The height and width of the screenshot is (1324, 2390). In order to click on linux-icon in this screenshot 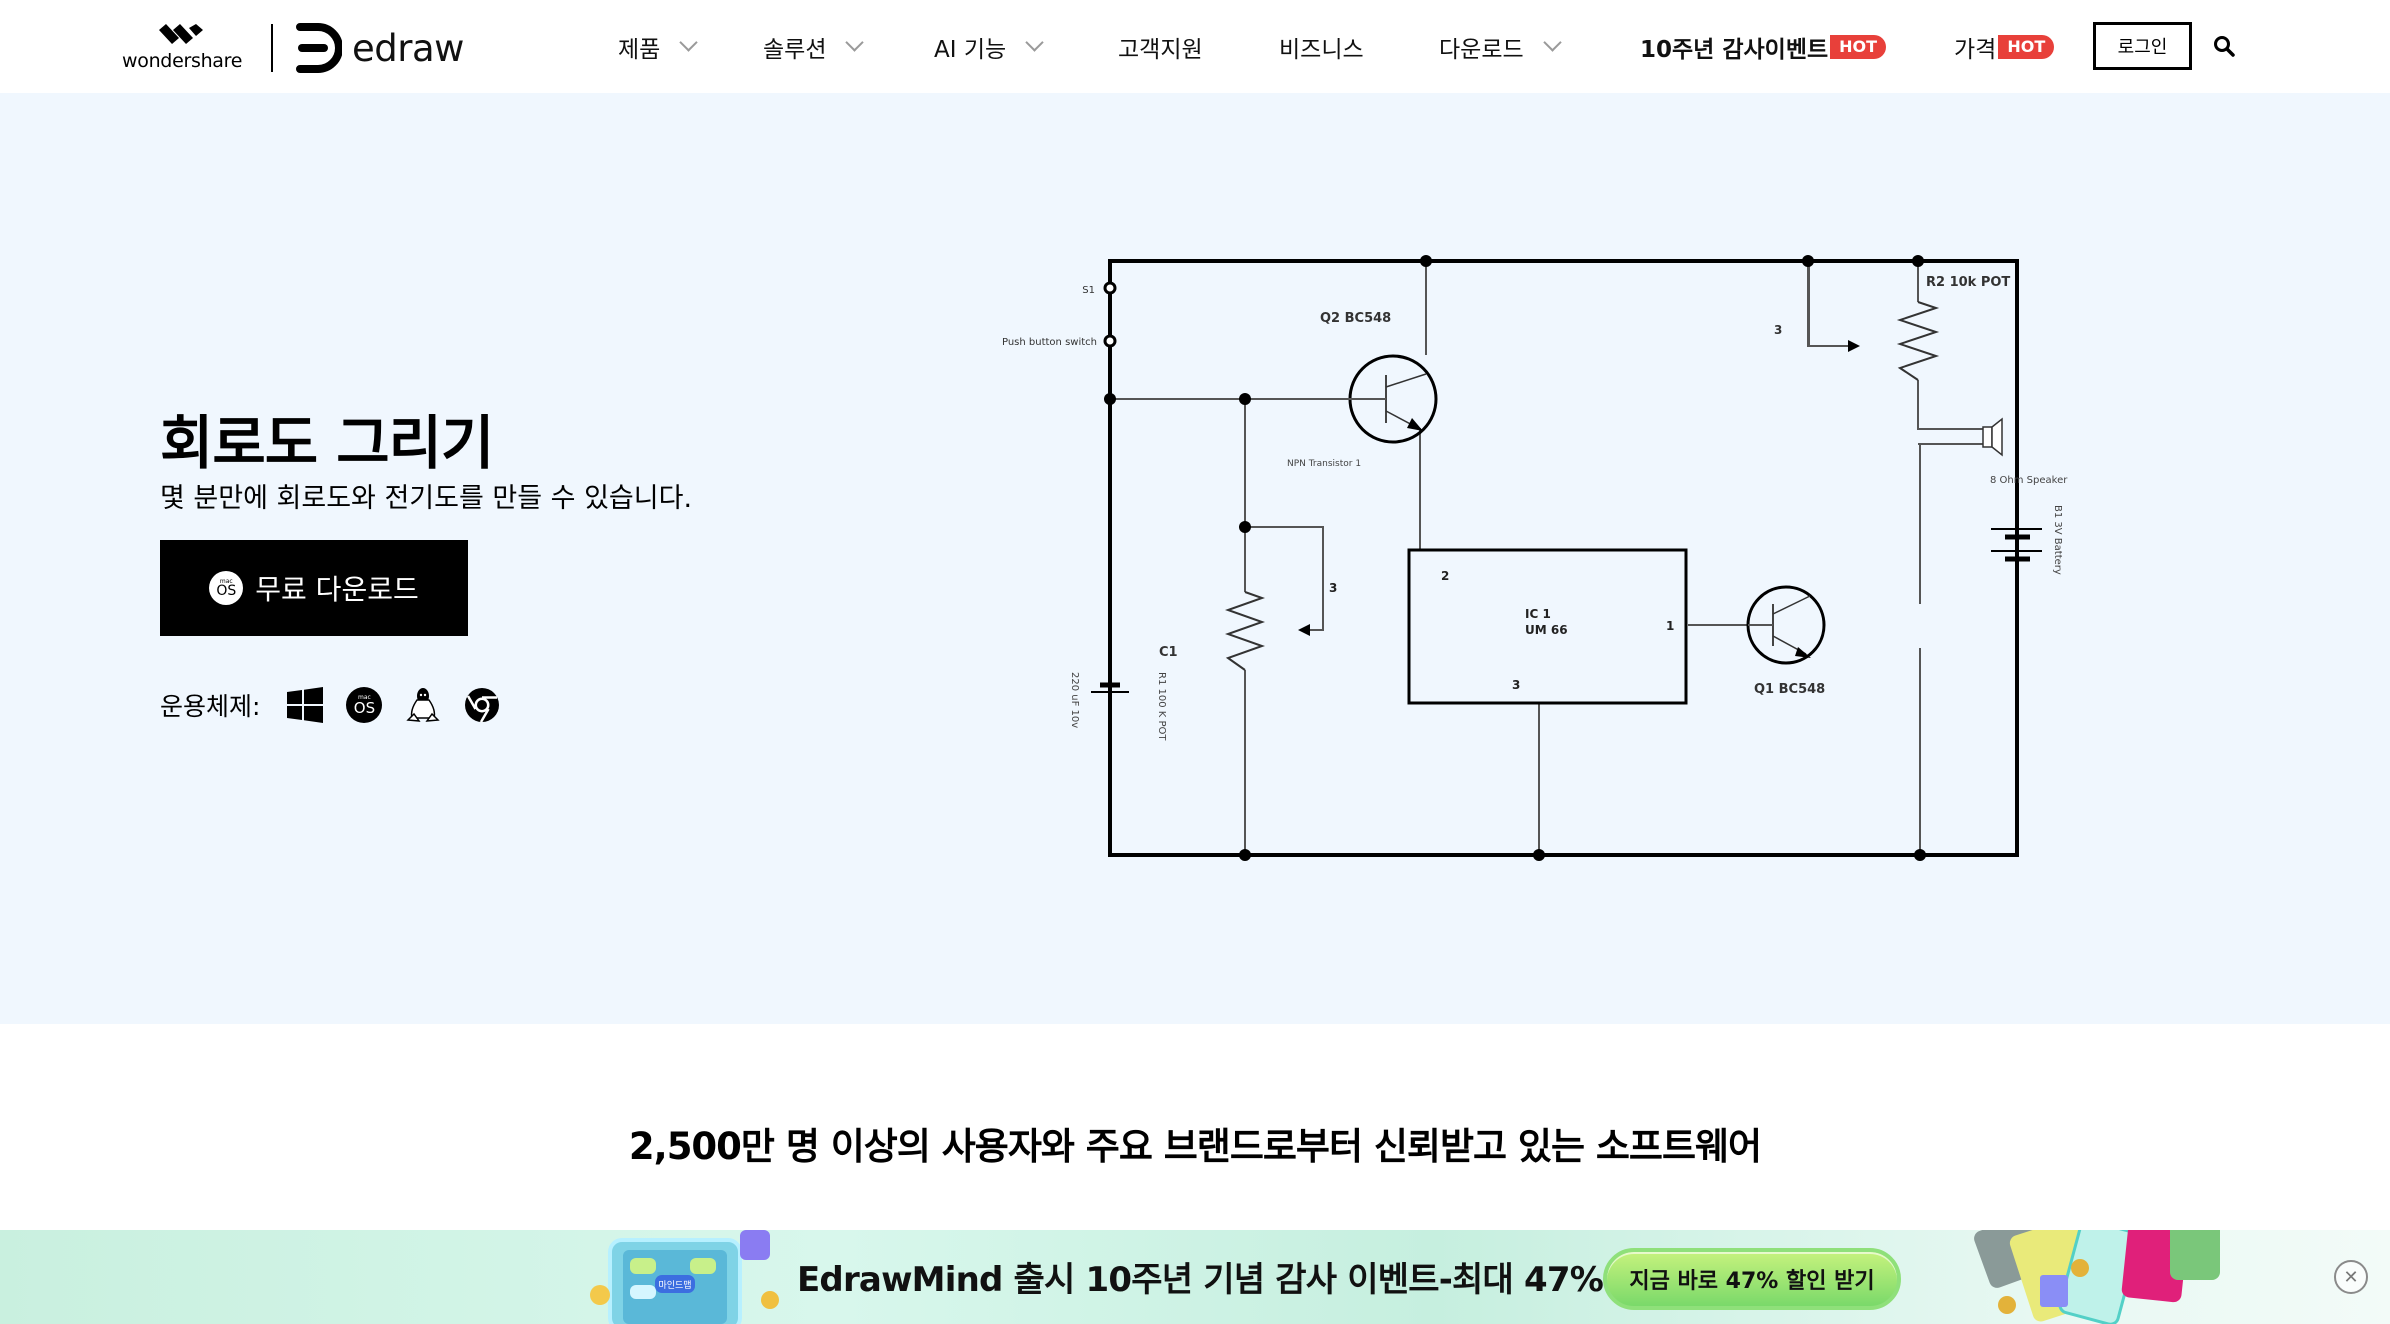, I will do `click(423, 705)`.